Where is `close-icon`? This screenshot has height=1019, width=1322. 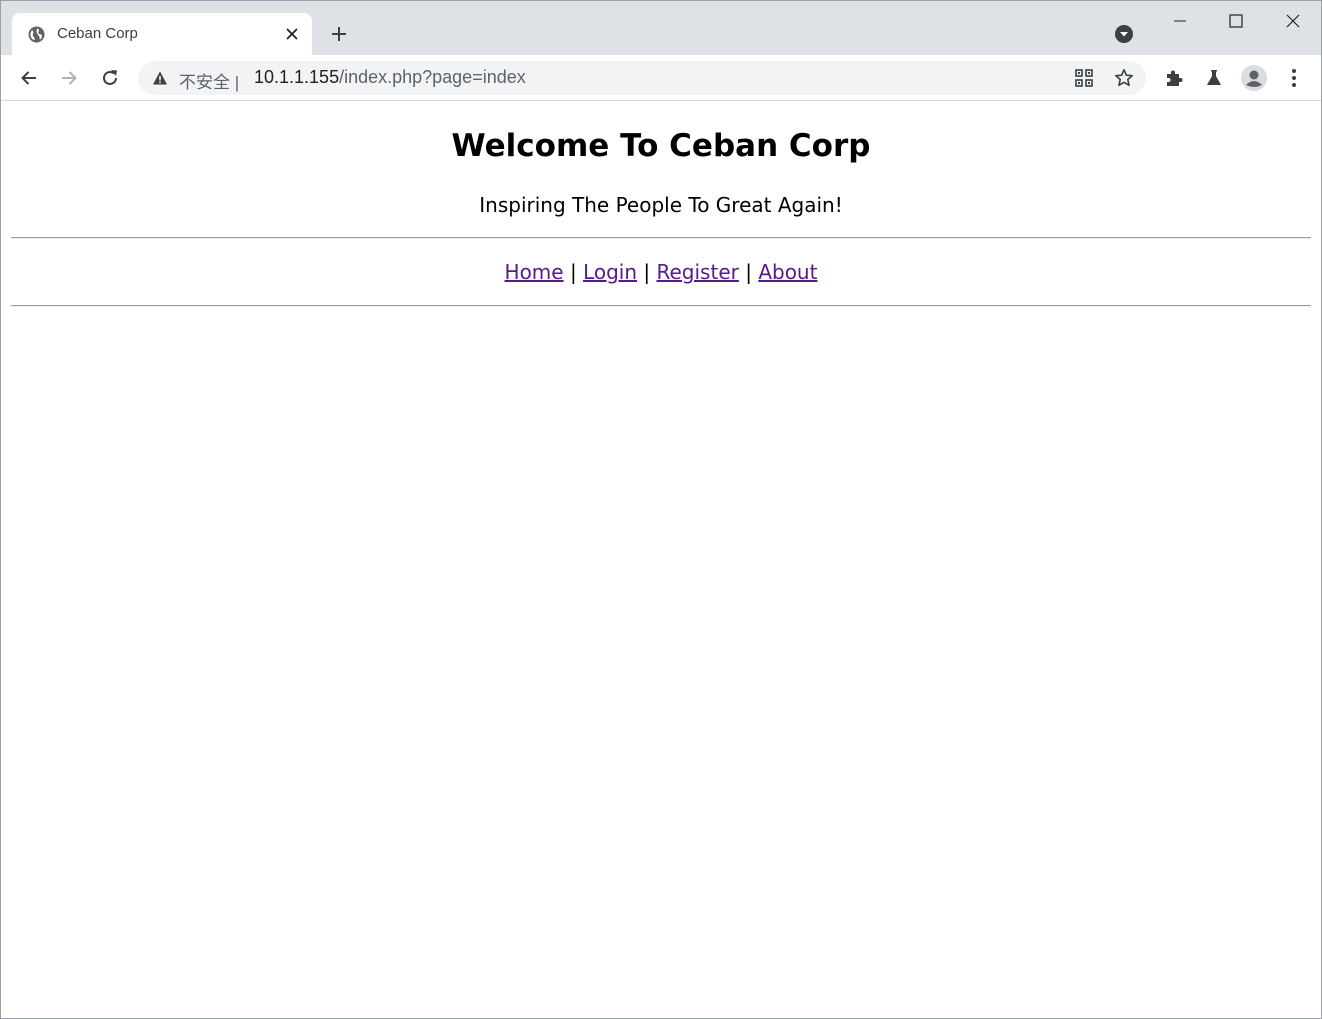
close-icon is located at coordinates (292, 34).